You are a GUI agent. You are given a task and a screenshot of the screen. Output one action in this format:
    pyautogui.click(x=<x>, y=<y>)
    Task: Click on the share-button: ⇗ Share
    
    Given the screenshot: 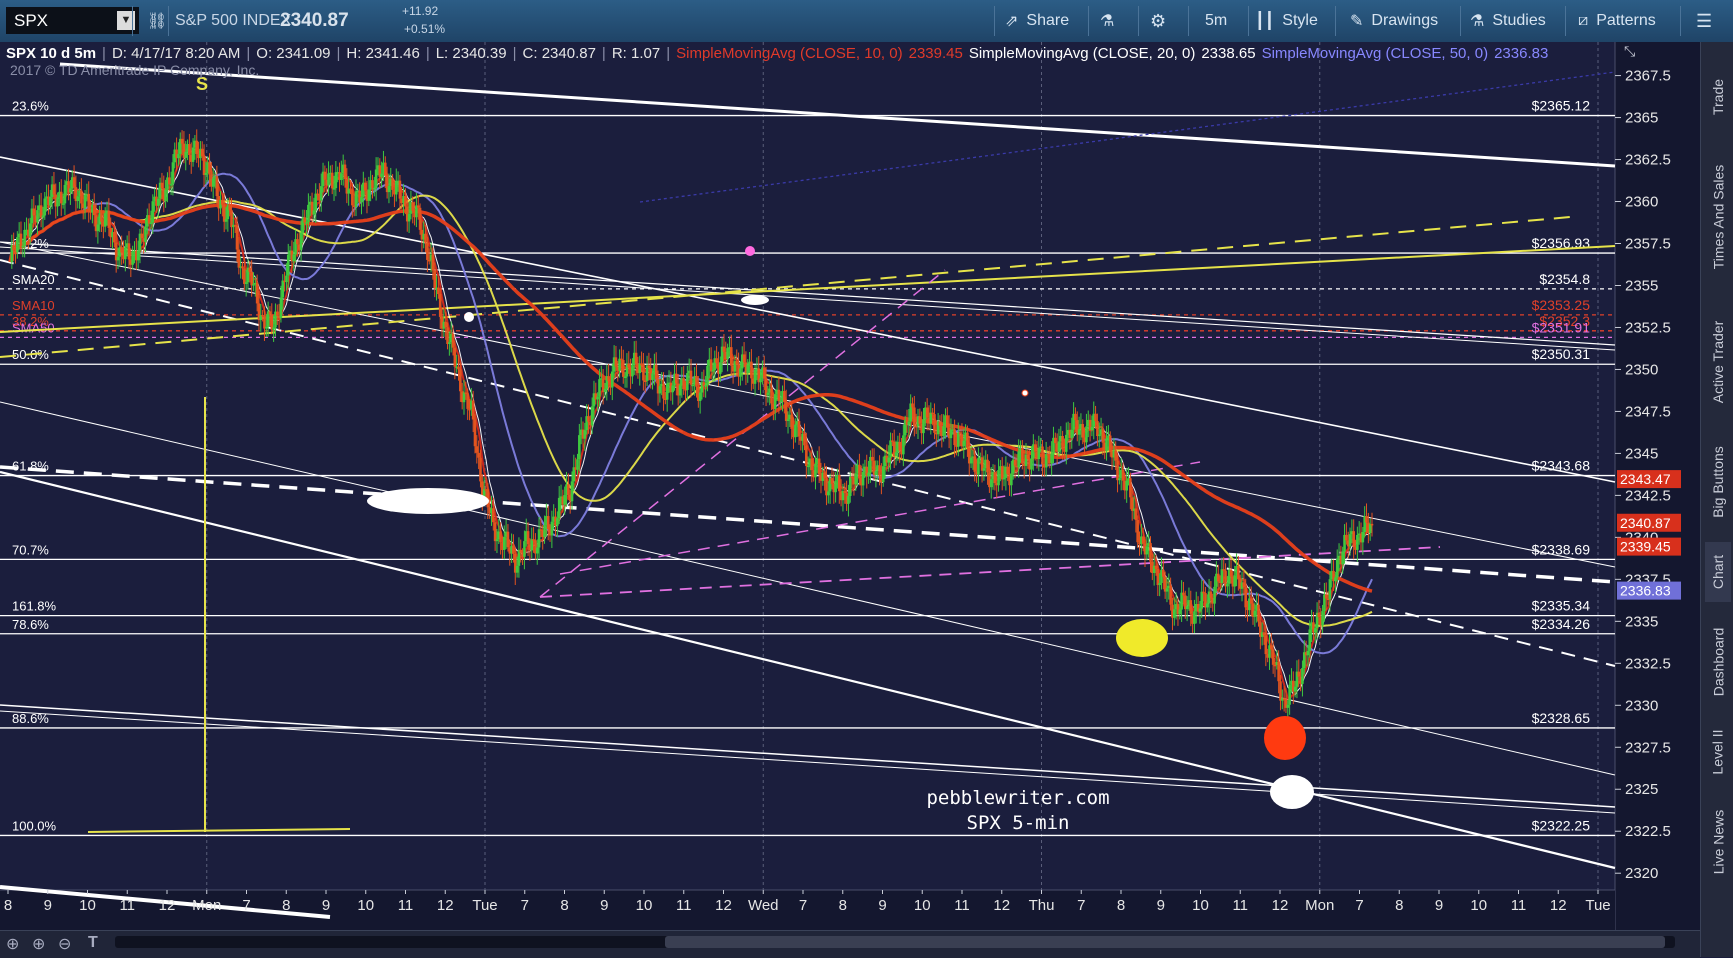 What is the action you would take?
    pyautogui.click(x=1037, y=21)
    